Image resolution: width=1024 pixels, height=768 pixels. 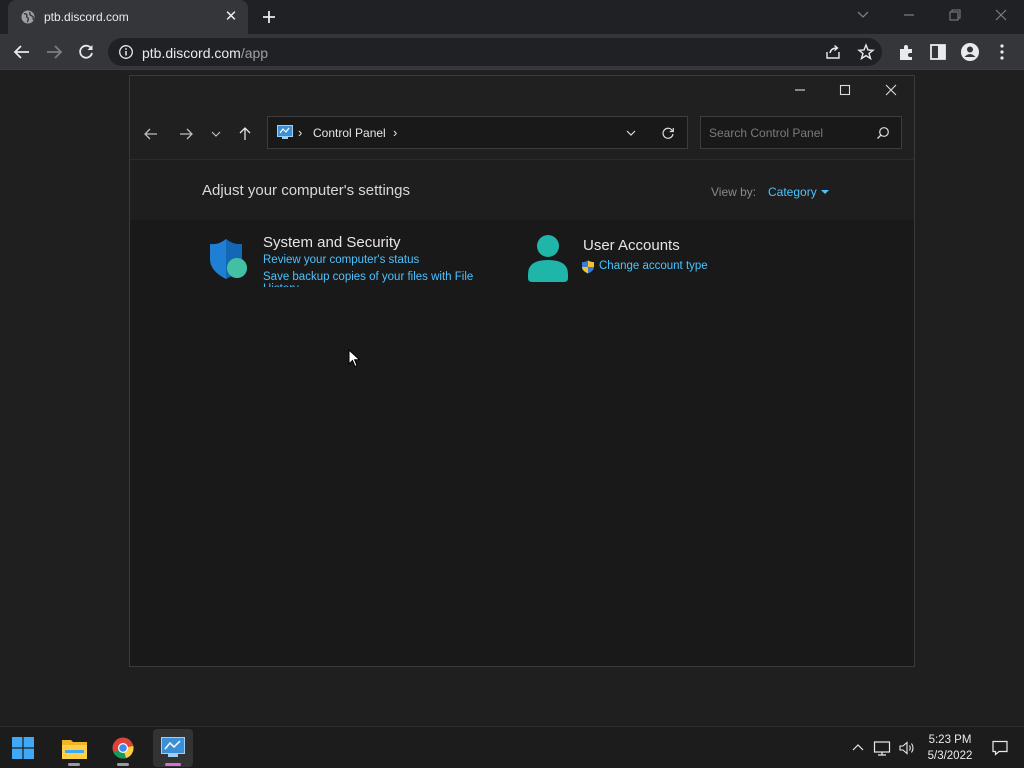 What do you see at coordinates (1000, 748) in the screenshot?
I see `notifications-icon` at bounding box center [1000, 748].